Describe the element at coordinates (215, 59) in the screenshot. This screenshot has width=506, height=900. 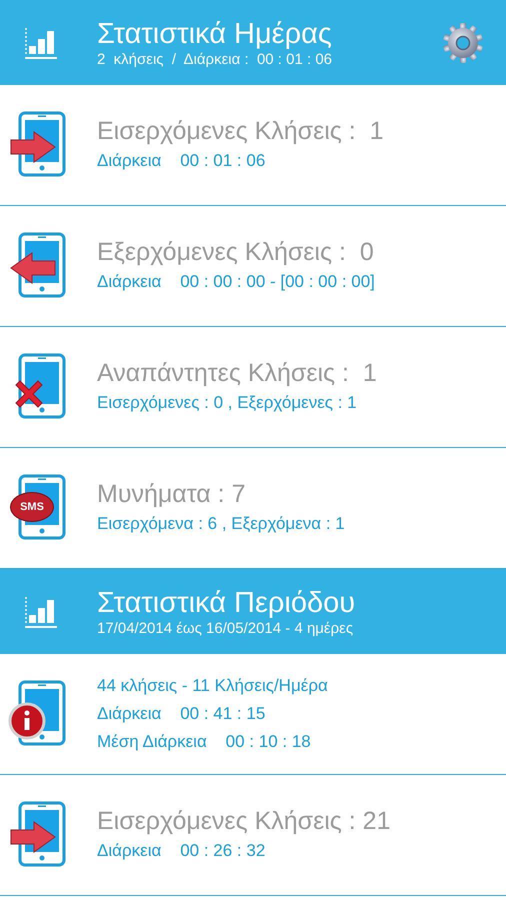
I see `section-subtitle: 2 κλήσεις / Διάρκεια : 00 : 01 : 06` at that location.